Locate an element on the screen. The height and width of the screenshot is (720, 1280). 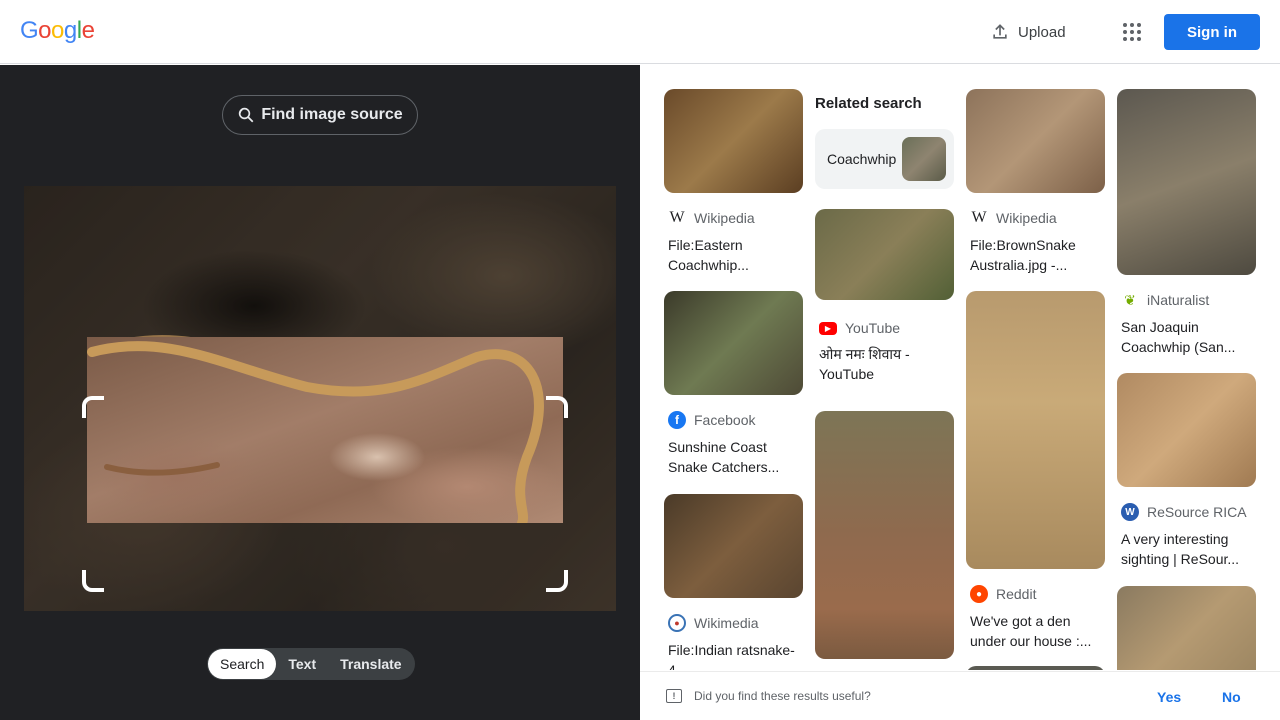
crop-handle-bottom-right is located at coordinates (557, 581).